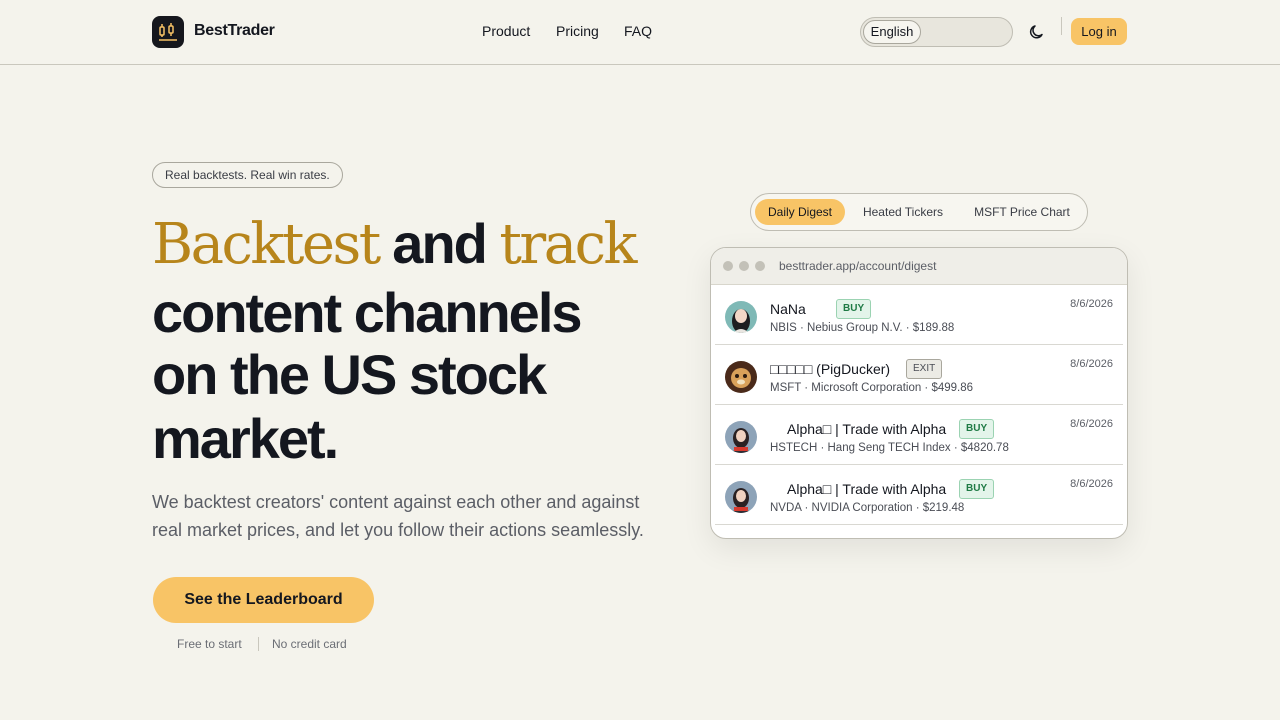  What do you see at coordinates (234, 31) in the screenshot?
I see `brand-name: BestTrader` at bounding box center [234, 31].